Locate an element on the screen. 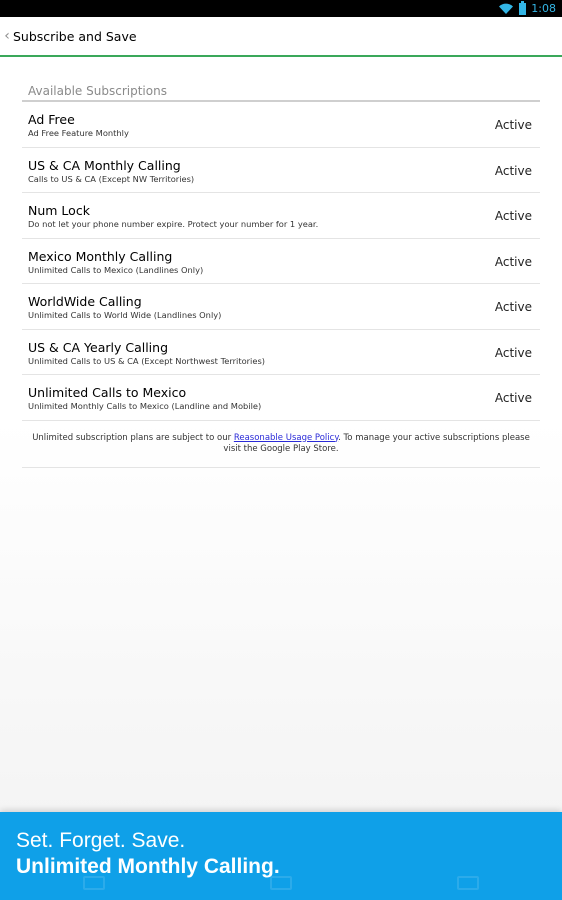  chevron-left-icon: ‹ is located at coordinates (7, 36).